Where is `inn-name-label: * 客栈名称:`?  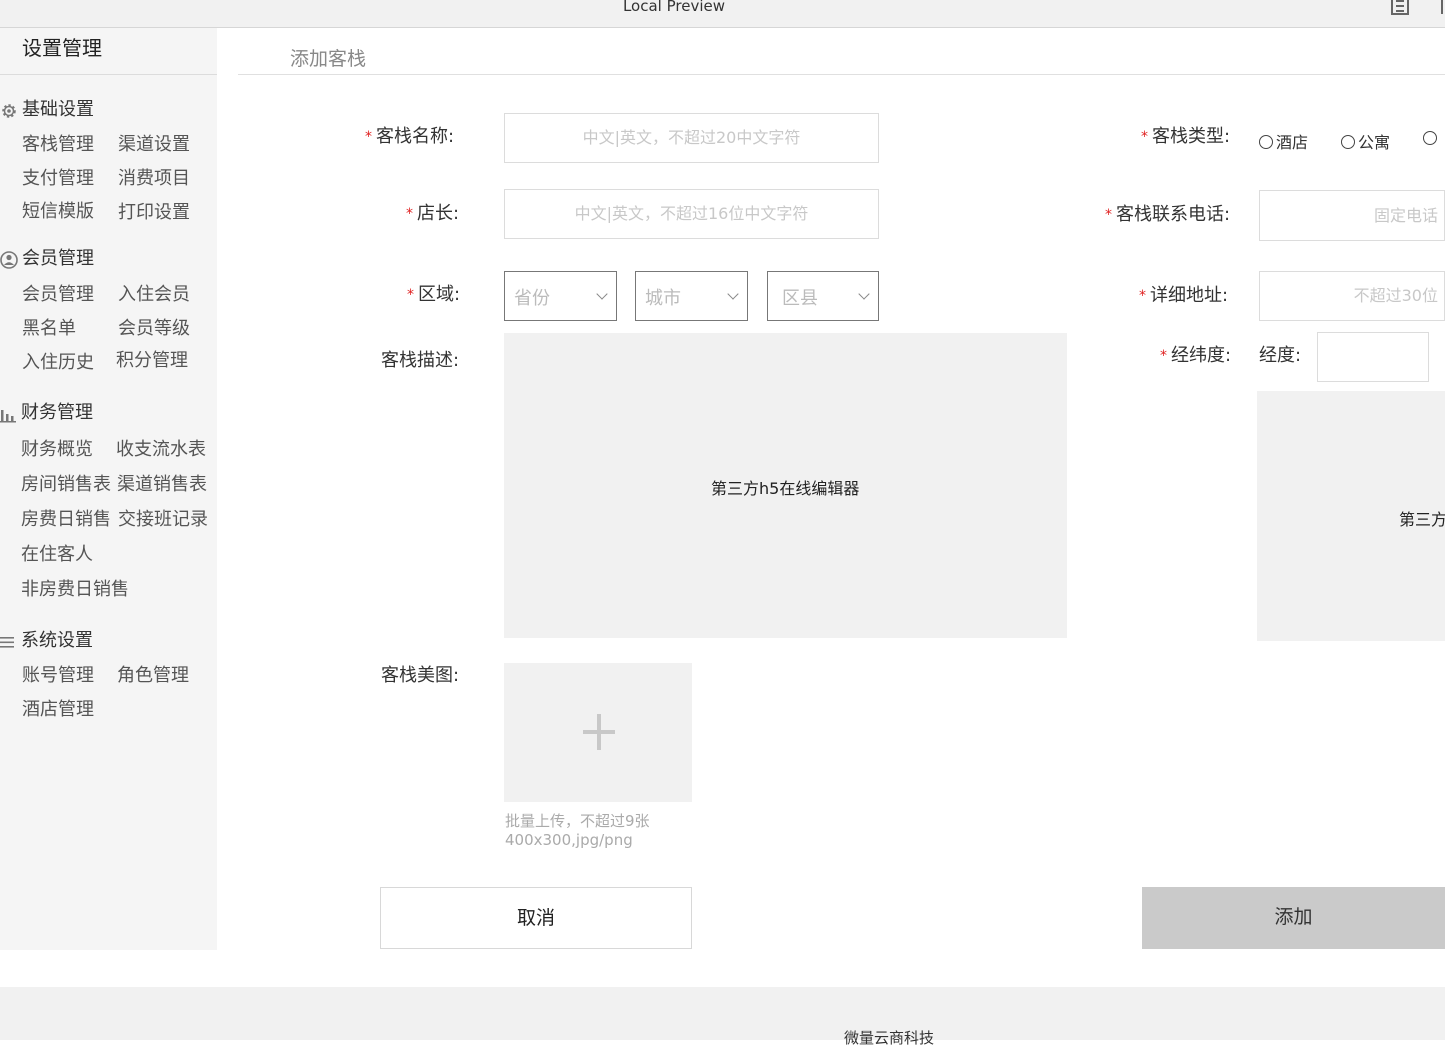 inn-name-label: * 客栈名称: is located at coordinates (410, 136).